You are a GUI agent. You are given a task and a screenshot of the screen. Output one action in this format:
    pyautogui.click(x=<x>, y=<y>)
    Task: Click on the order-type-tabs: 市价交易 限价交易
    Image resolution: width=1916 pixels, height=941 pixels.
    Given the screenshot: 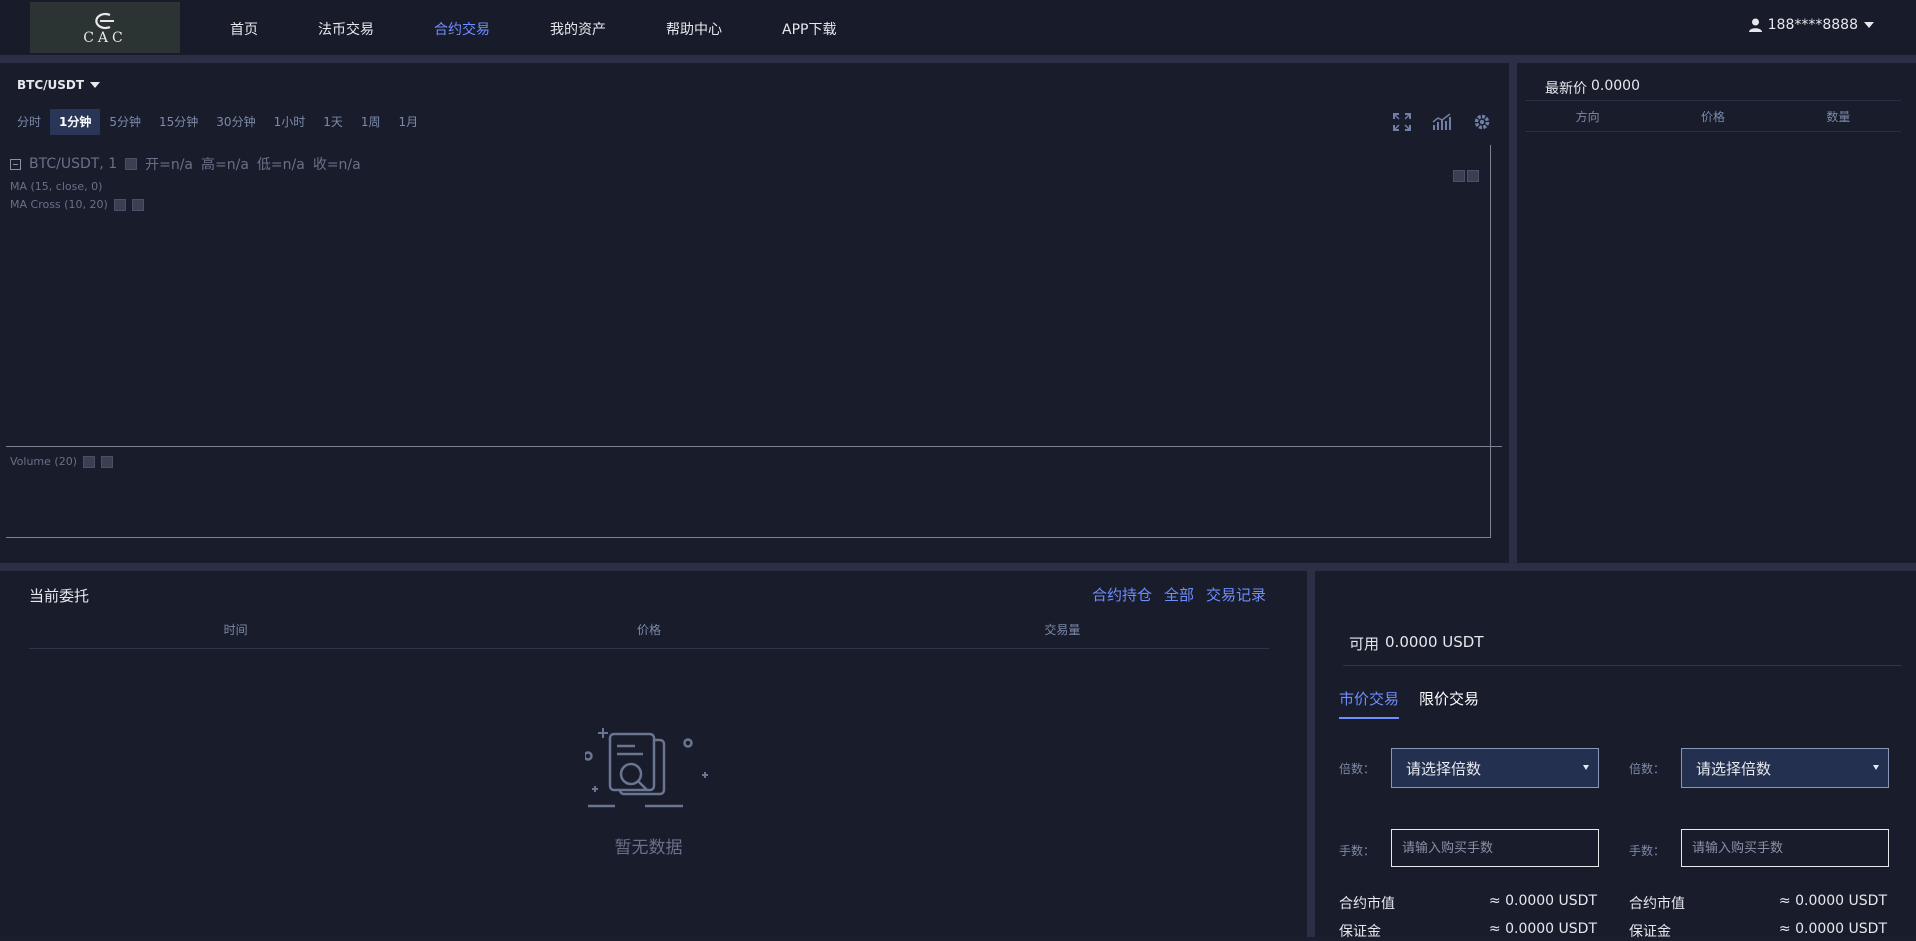 What is the action you would take?
    pyautogui.click(x=1409, y=703)
    